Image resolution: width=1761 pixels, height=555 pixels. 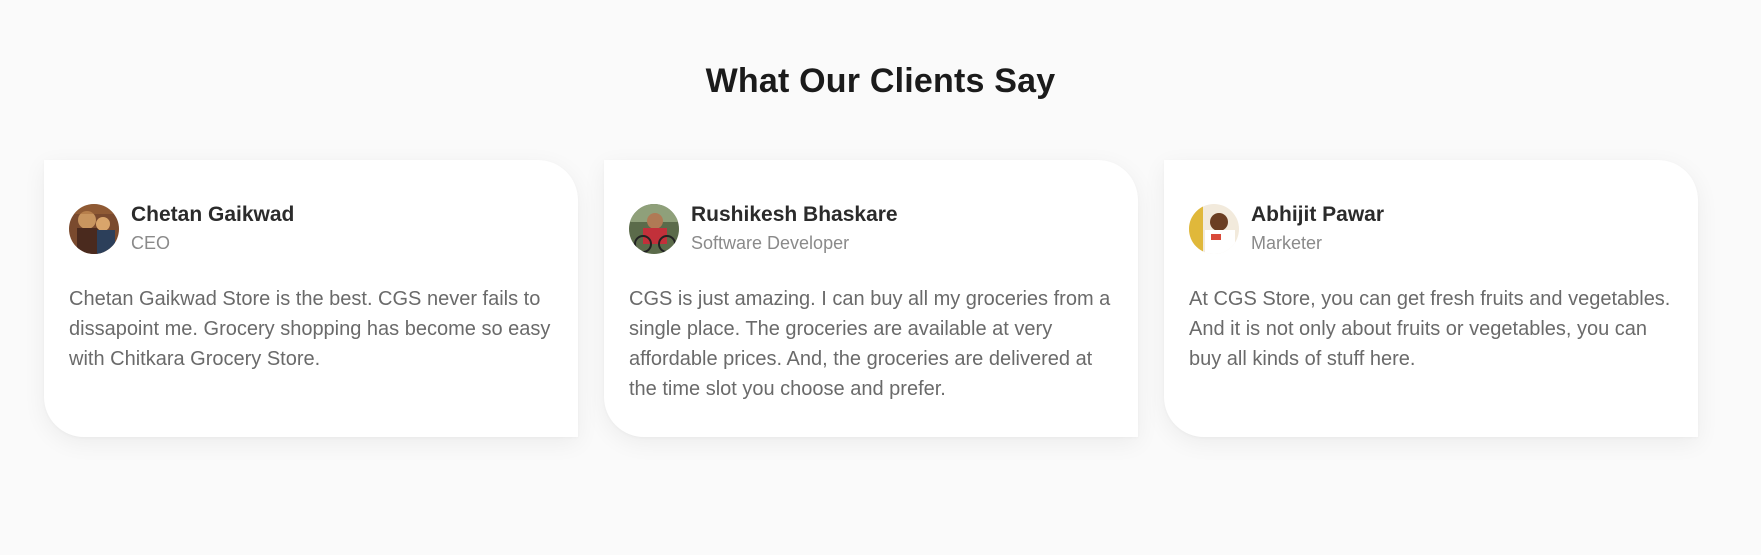 What do you see at coordinates (880, 81) in the screenshot?
I see `section-title: What Our Clients Say` at bounding box center [880, 81].